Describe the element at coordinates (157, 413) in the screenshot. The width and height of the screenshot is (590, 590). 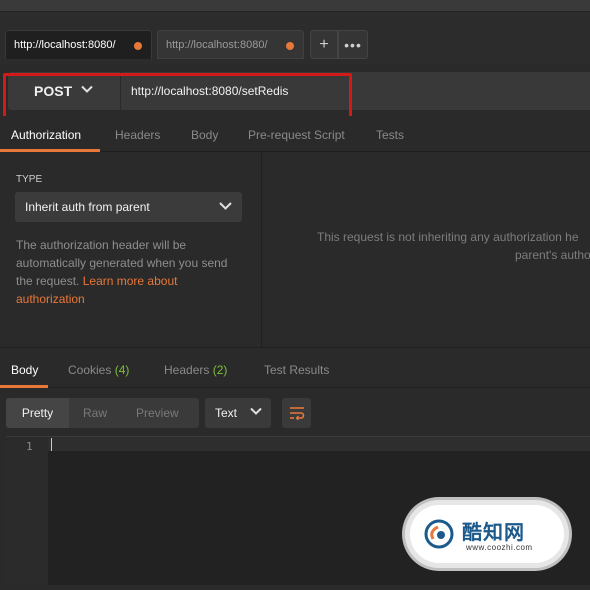
I see `preview-button: Preview` at that location.